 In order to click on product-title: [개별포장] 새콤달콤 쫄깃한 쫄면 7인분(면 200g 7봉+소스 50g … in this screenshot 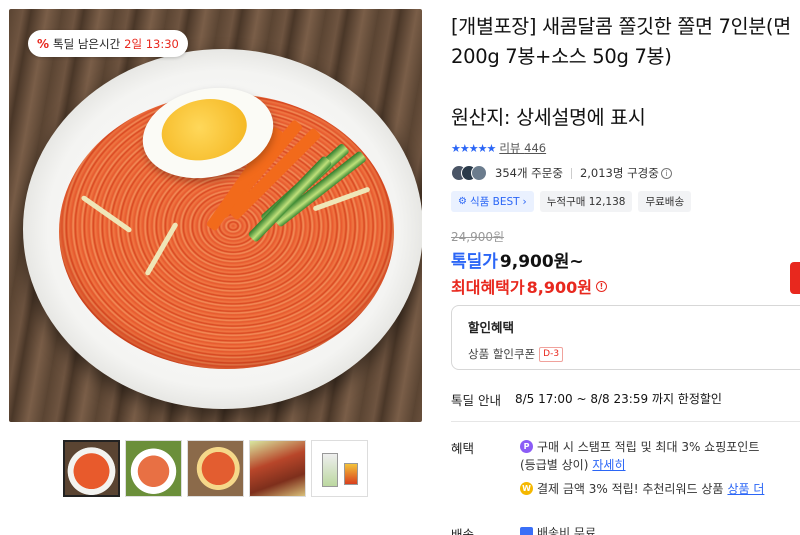, I will do `click(621, 41)`.